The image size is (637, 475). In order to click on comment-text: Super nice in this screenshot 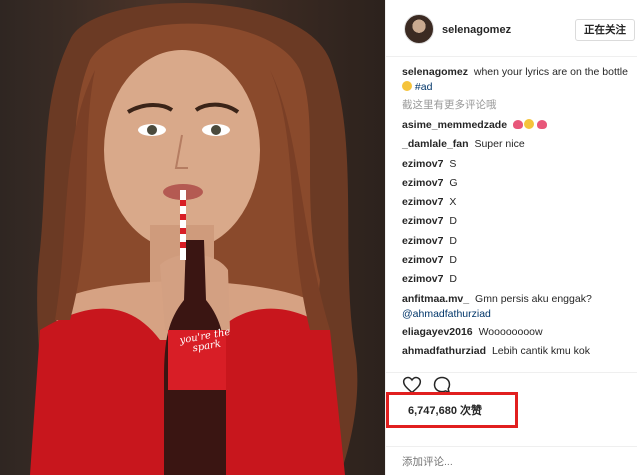, I will do `click(499, 144)`.